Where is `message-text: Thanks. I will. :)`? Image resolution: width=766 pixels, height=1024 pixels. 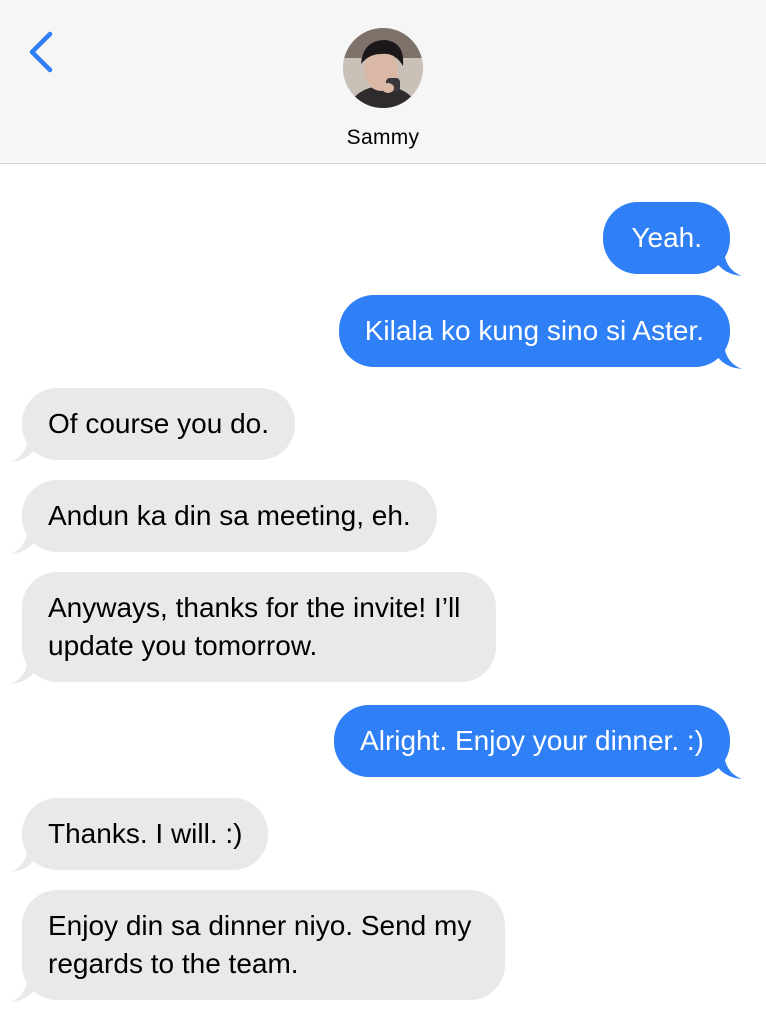
message-text: Thanks. I will. :) is located at coordinates (145, 833).